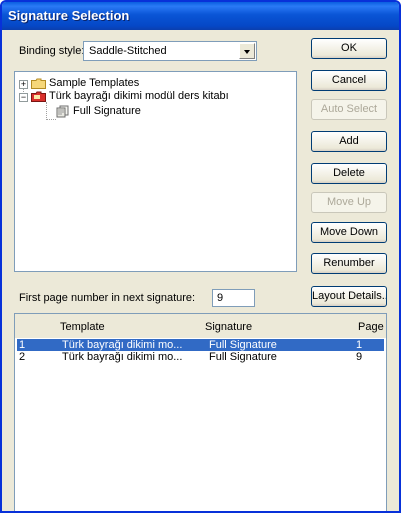 The image size is (405, 517). Describe the element at coordinates (38, 96) in the screenshot. I see `template-icon` at that location.